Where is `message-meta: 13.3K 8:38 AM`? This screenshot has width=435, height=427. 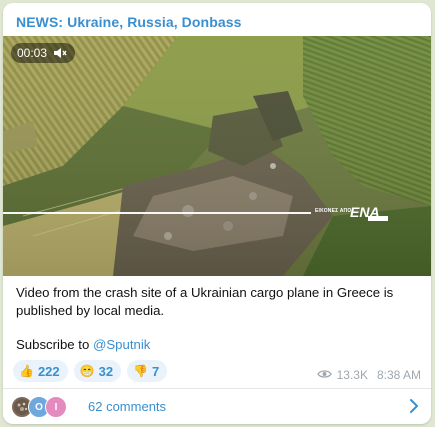
message-meta: 13.3K 8:38 AM is located at coordinates (368, 375).